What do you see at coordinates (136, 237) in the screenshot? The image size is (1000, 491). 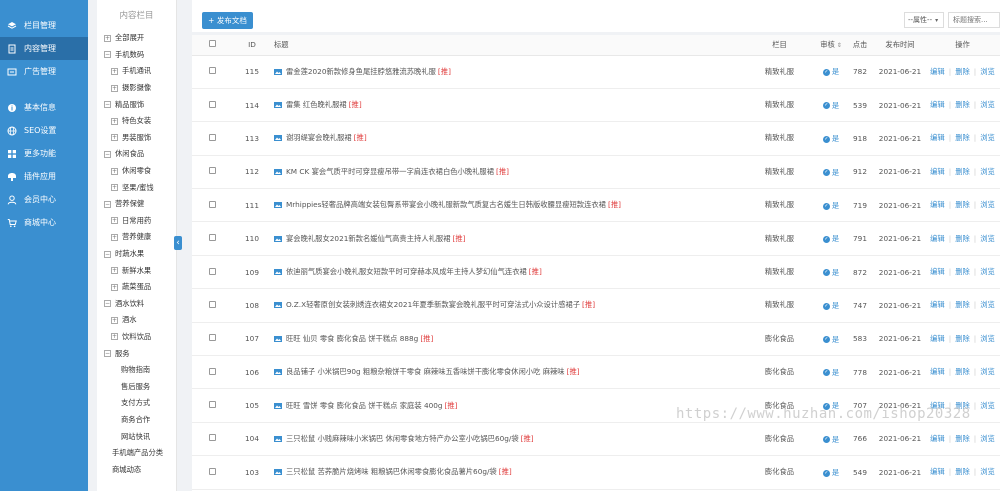 I see `tree-item: + 营养健康` at bounding box center [136, 237].